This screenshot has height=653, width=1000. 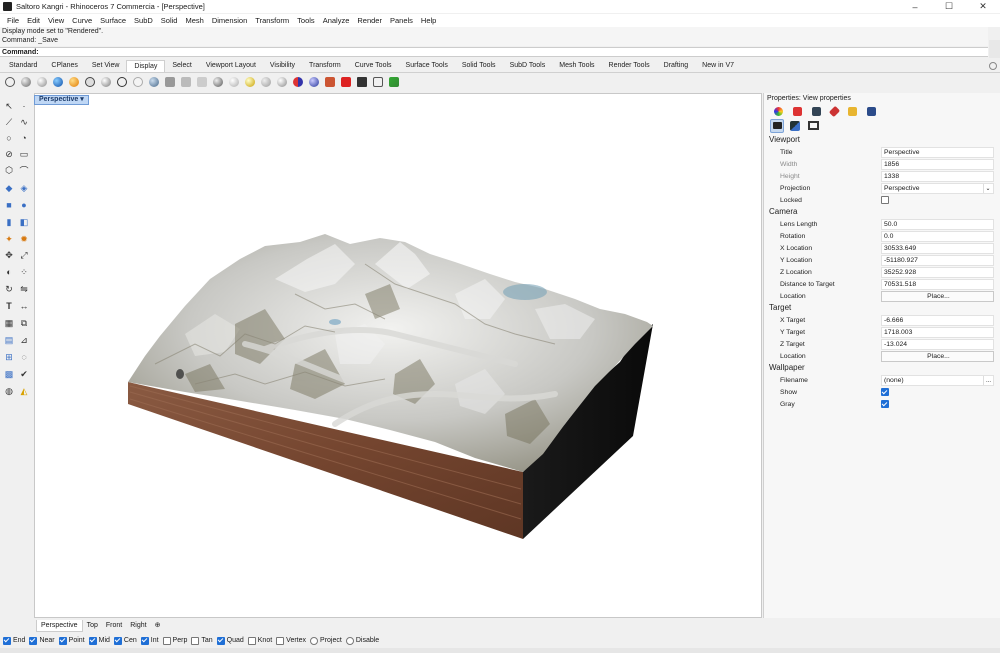 What do you see at coordinates (202, 640) in the screenshot?
I see `osnap-tan: Tan` at bounding box center [202, 640].